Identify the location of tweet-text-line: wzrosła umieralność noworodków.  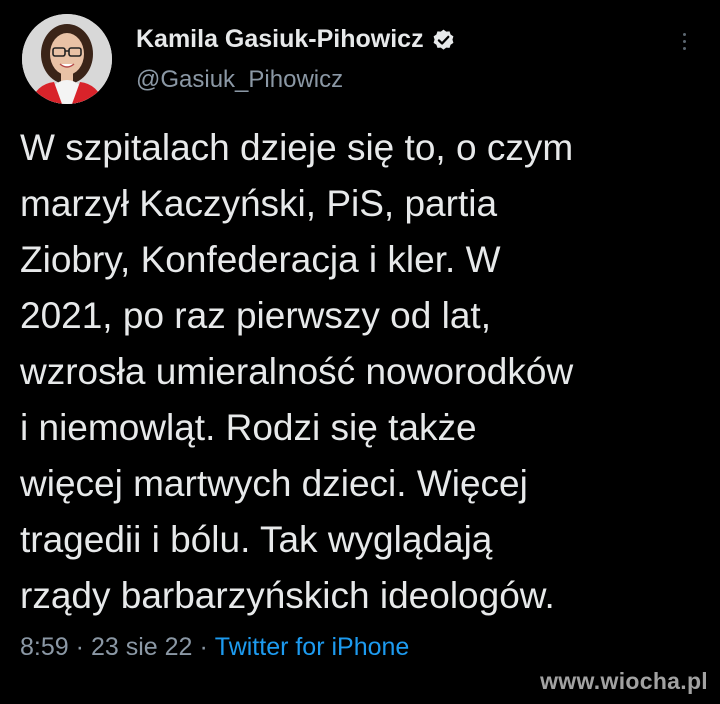
(297, 371).